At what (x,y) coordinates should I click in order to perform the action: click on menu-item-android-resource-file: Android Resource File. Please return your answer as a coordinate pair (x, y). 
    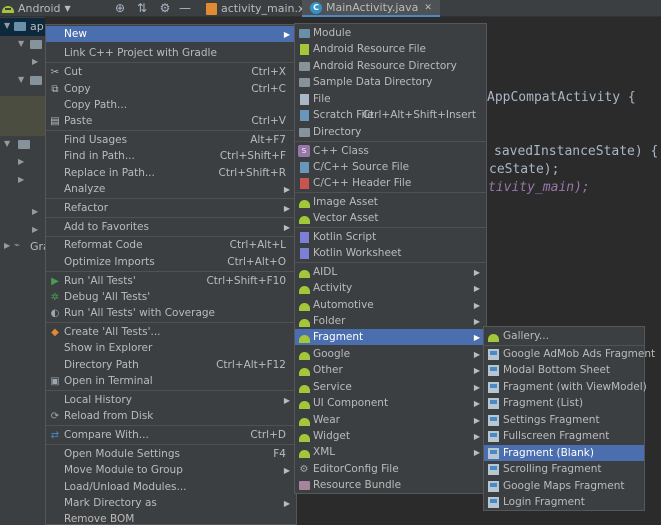
    Looking at the image, I should click on (390, 49).